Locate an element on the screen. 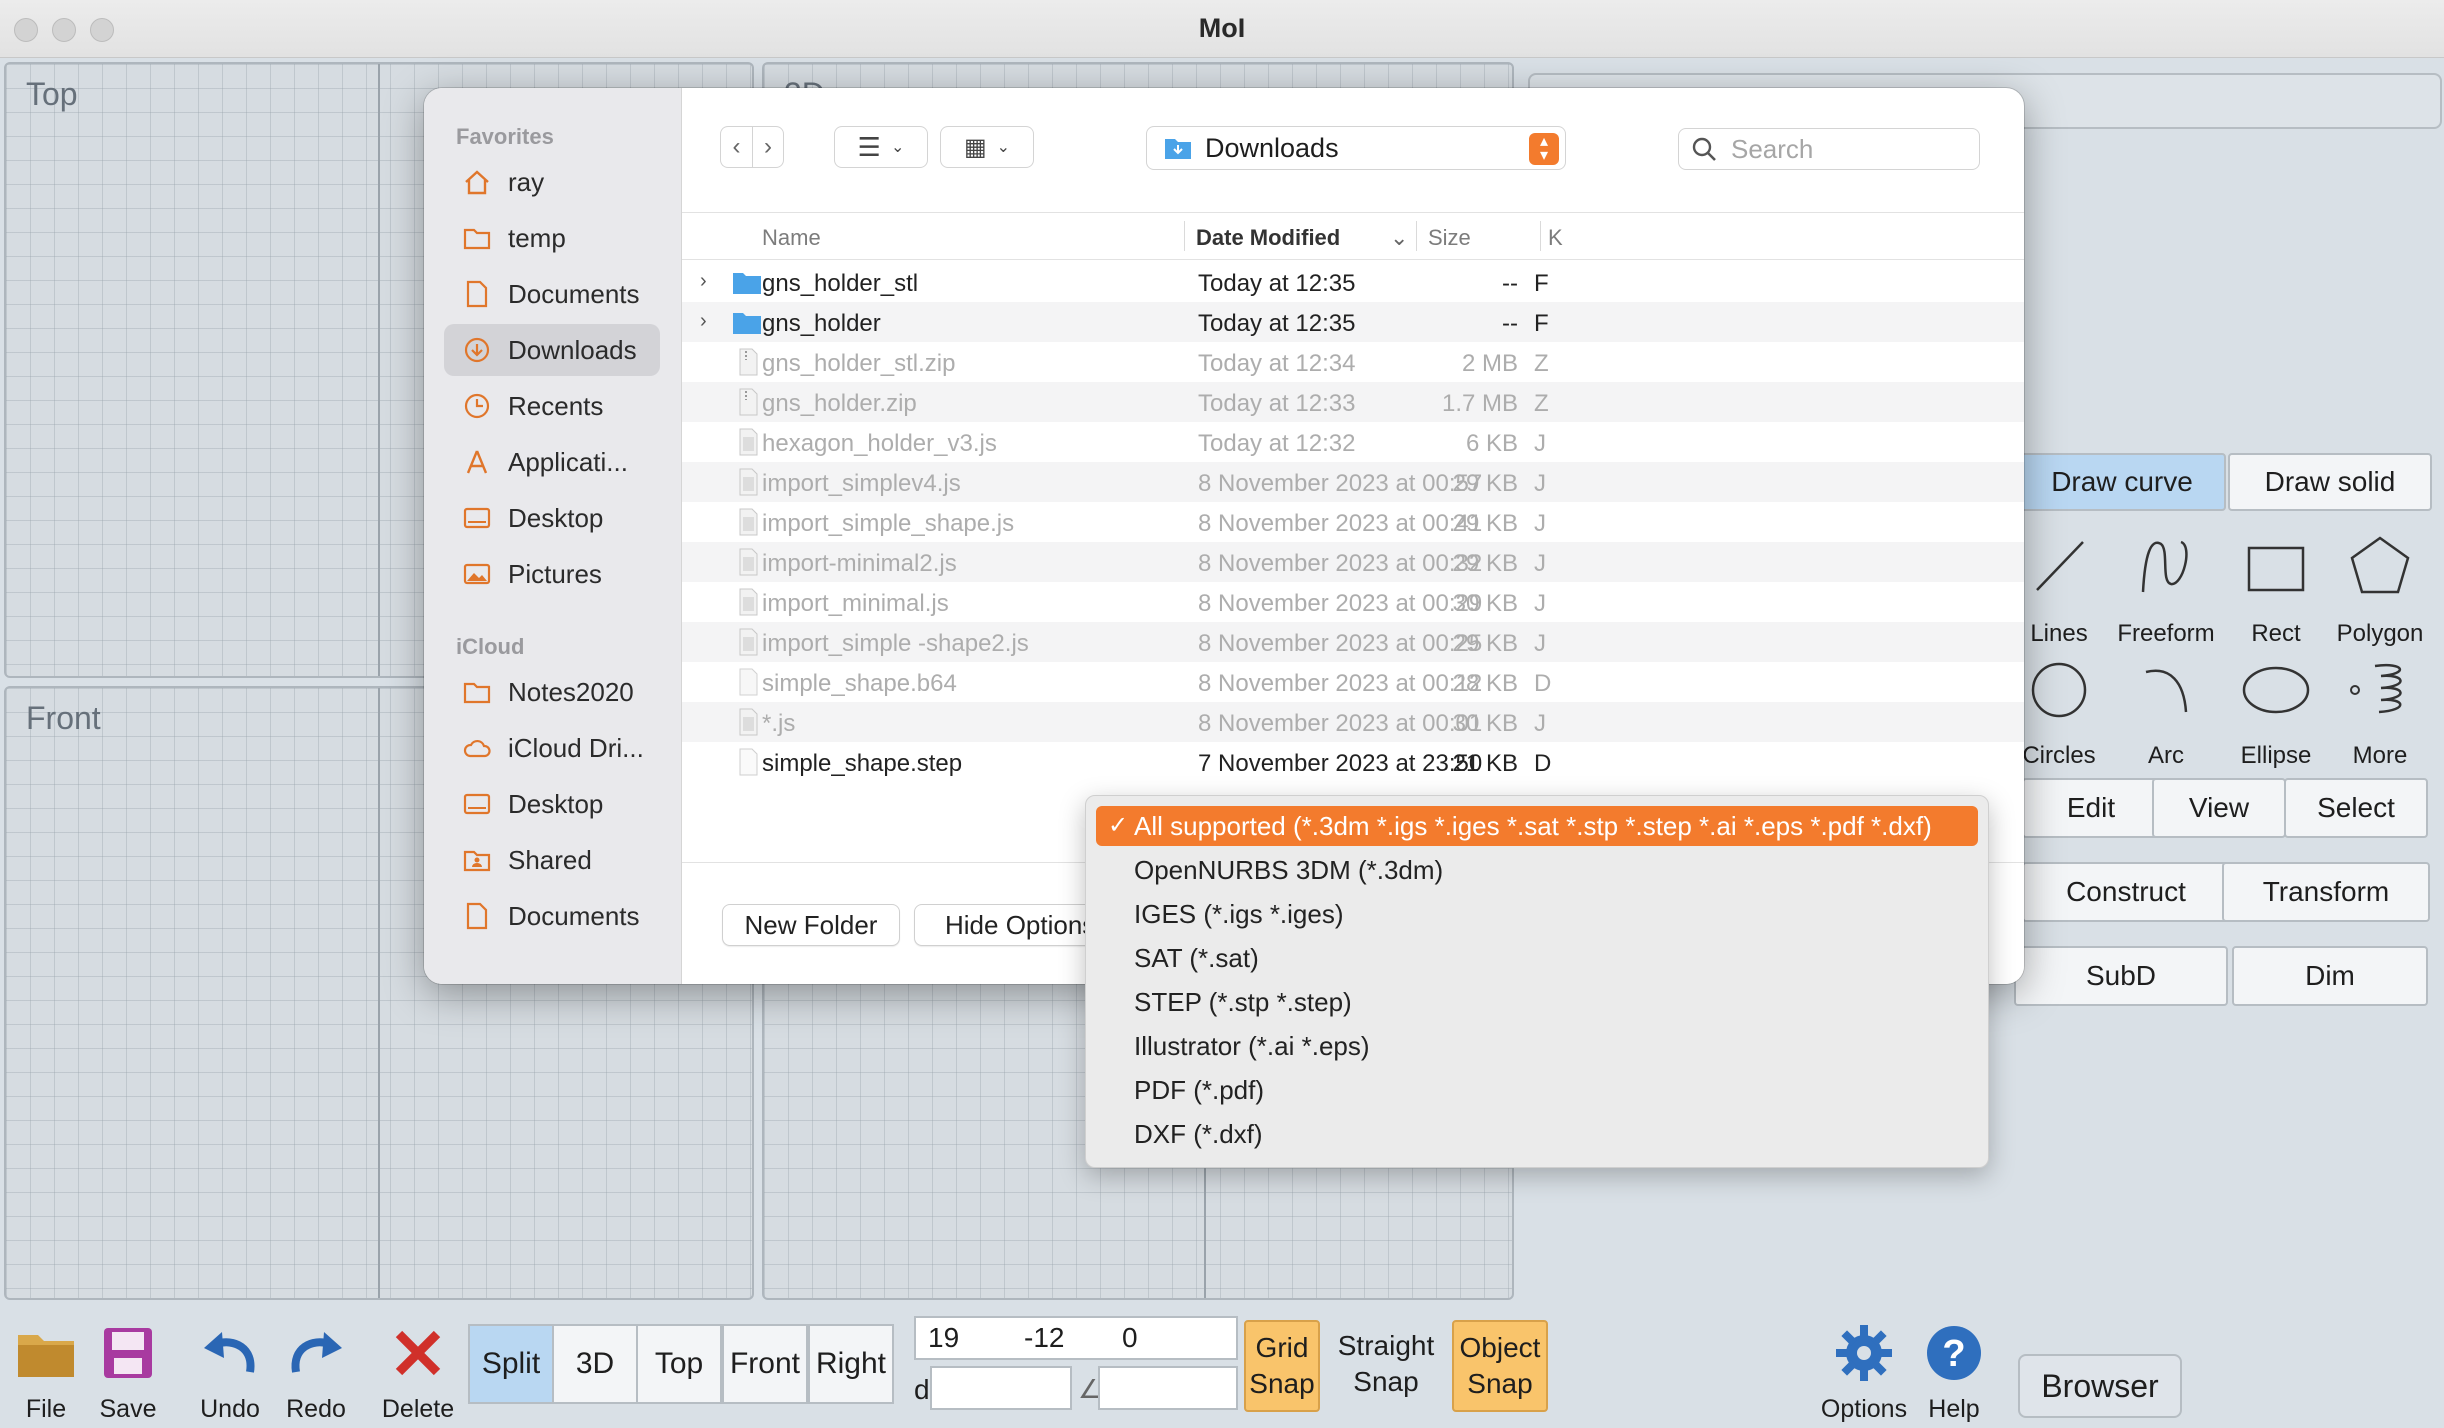  grid-icon: ▦ is located at coordinates (975, 147).